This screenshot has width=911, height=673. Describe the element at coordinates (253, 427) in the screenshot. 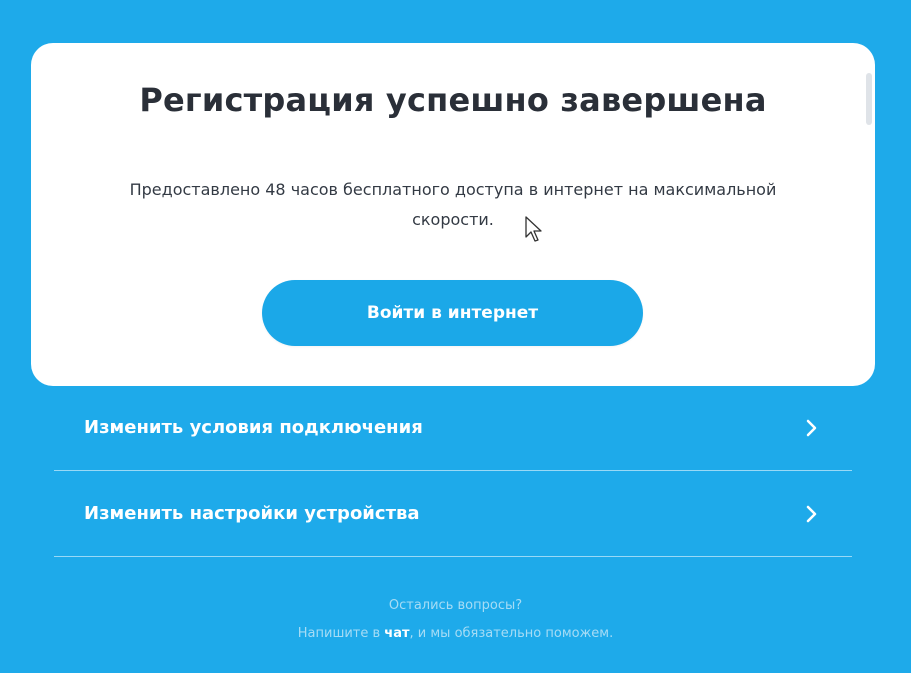

I see `menu-item-label: Изменить условия подключения` at that location.